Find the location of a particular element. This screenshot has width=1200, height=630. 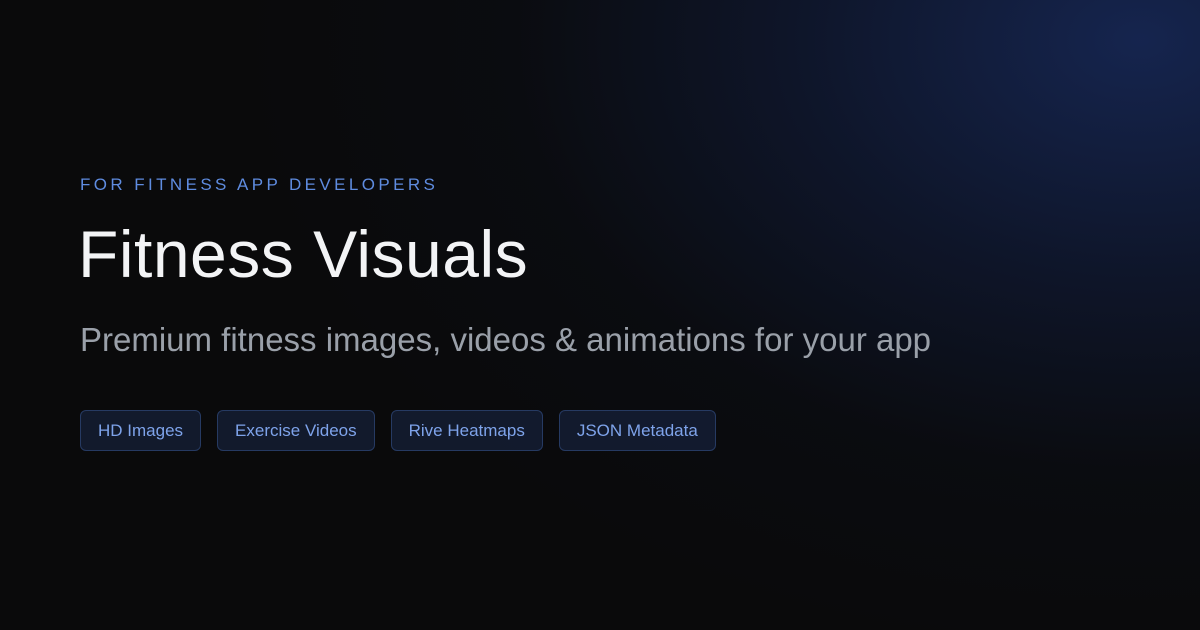

tag-json-metadata: JSON Metadata is located at coordinates (637, 430).